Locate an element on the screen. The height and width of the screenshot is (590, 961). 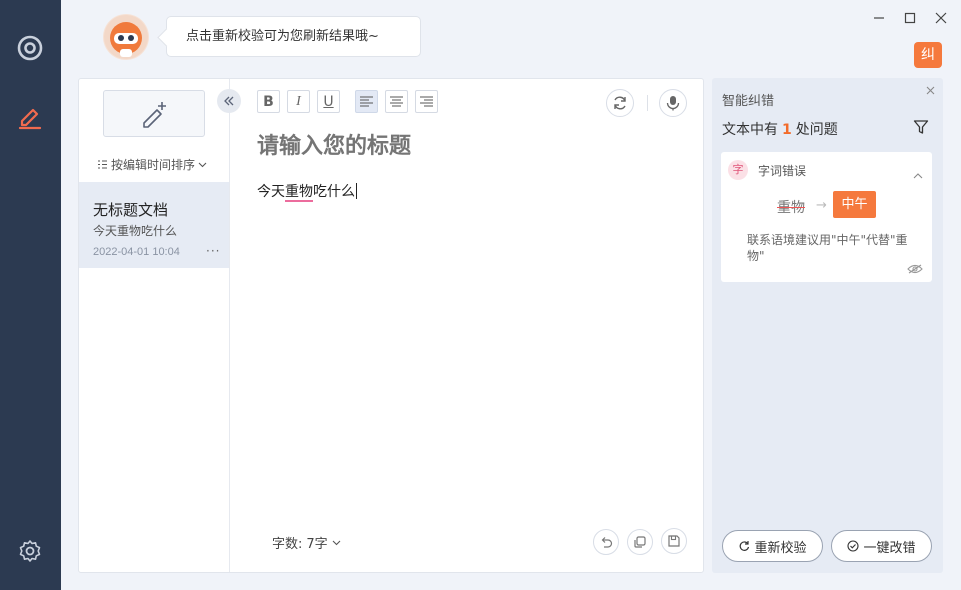
doc-title: 无标题文档 is located at coordinates (131, 210).